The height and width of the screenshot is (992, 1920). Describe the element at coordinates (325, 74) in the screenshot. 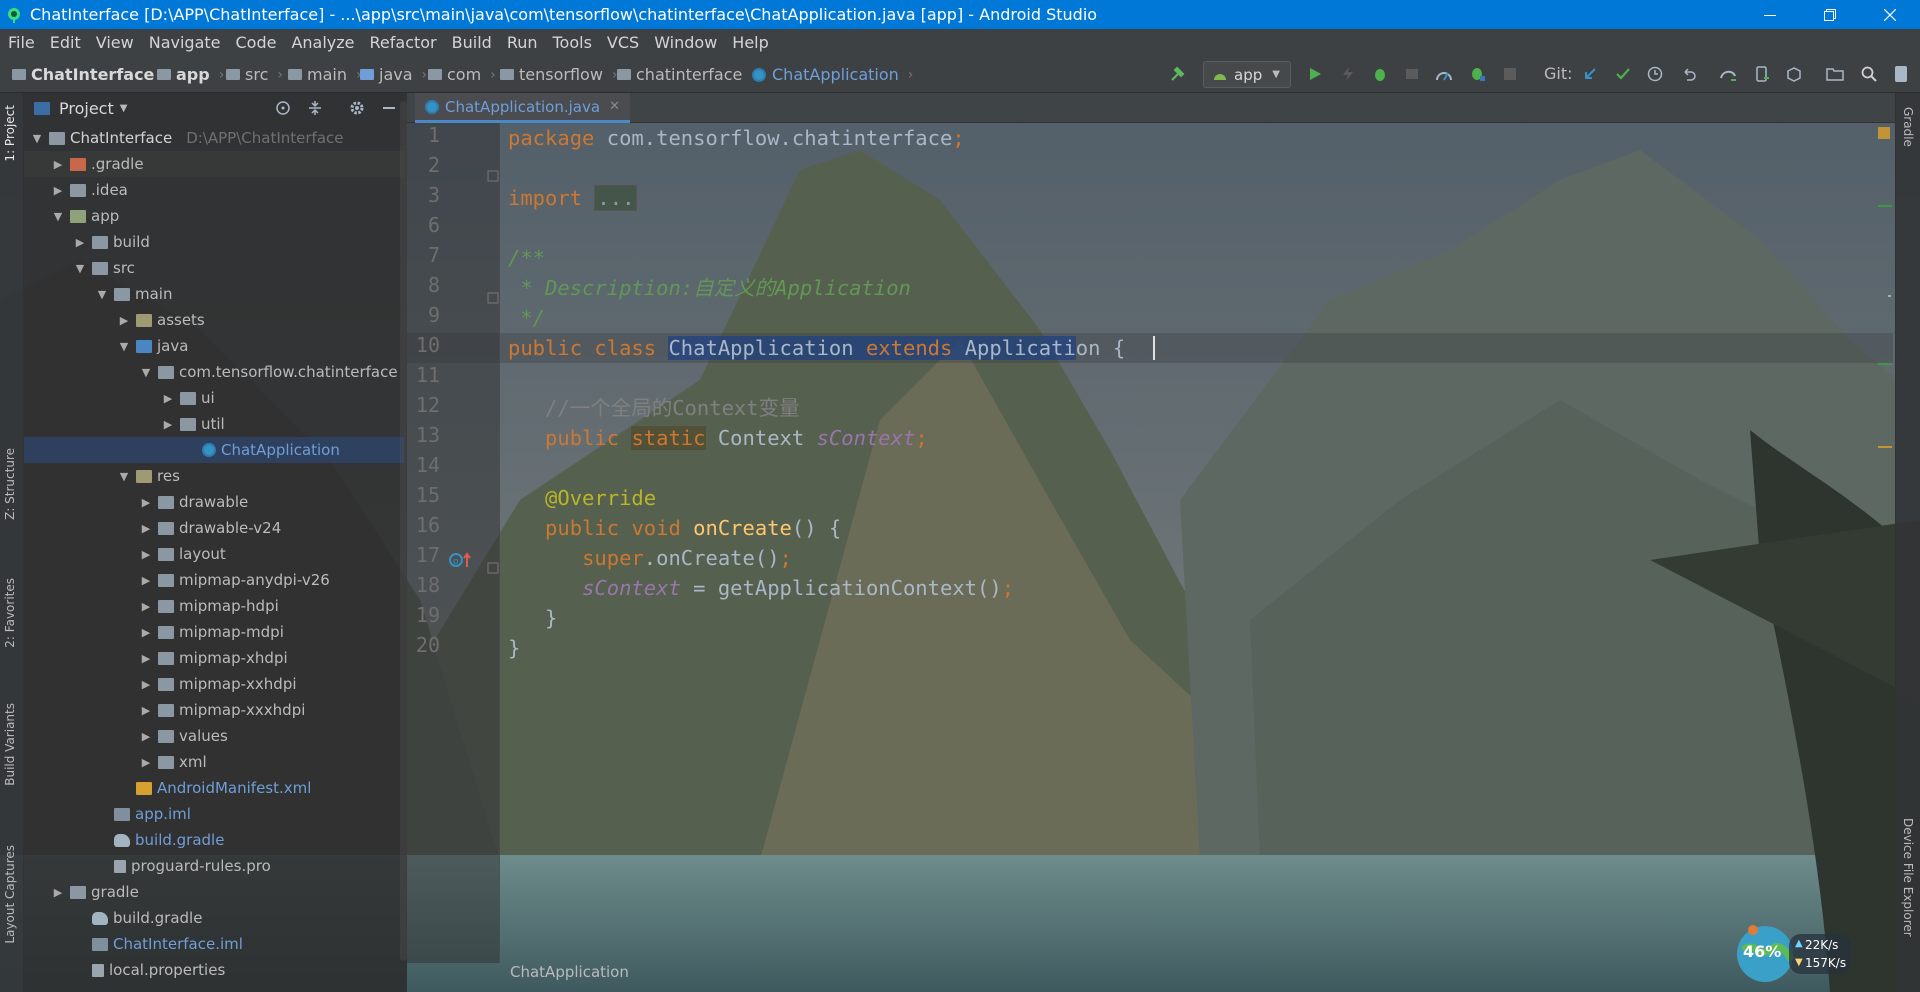

I see `breadcrumb-item: main ›` at that location.